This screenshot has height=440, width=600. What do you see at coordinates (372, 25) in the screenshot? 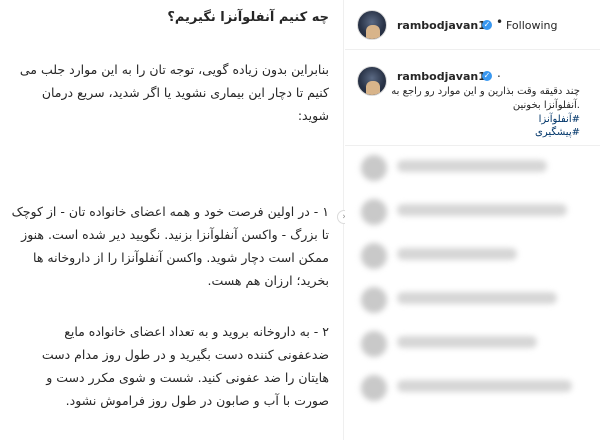
I see `avatar` at bounding box center [372, 25].